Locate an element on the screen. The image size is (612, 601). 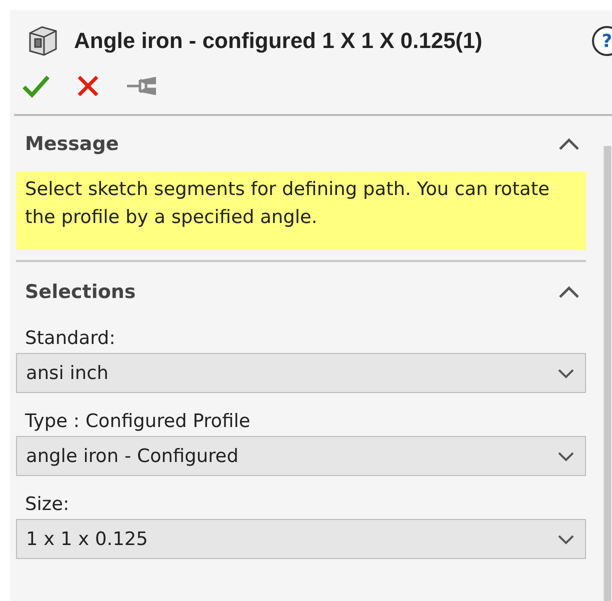
dropdown: ansi inch is located at coordinates (301, 373).